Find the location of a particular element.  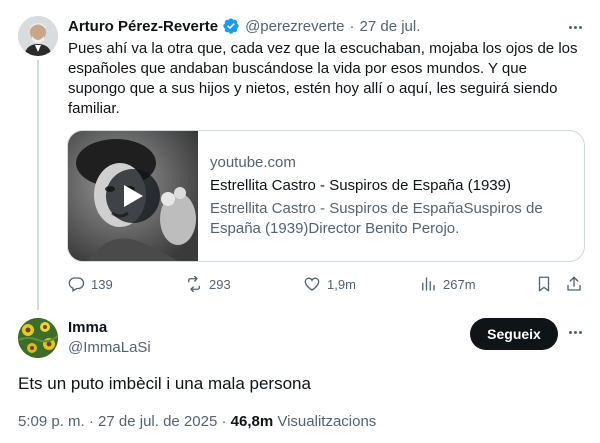

share-icon is located at coordinates (574, 283).